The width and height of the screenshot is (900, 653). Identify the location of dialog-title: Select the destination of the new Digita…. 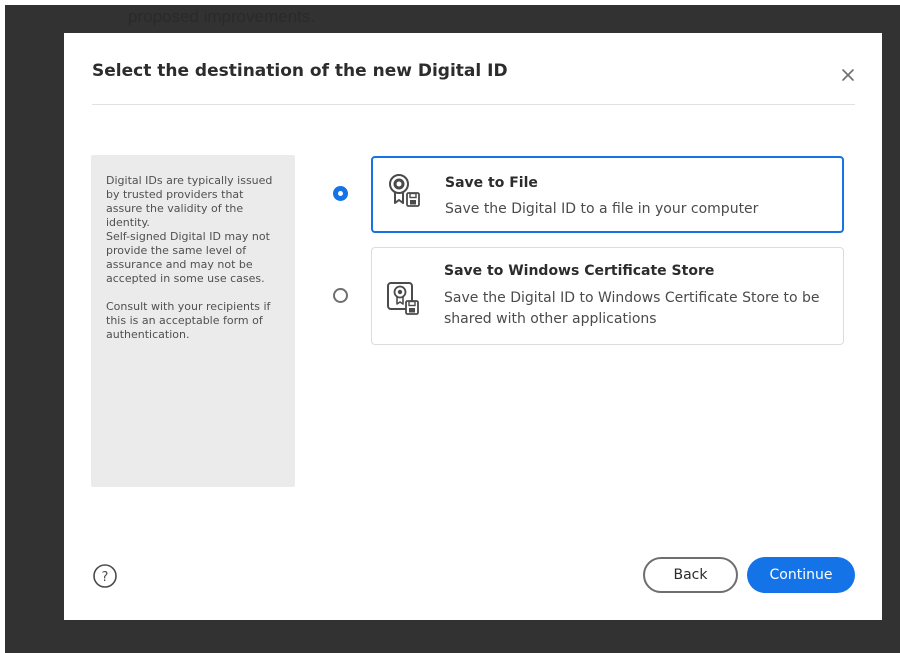
(300, 71).